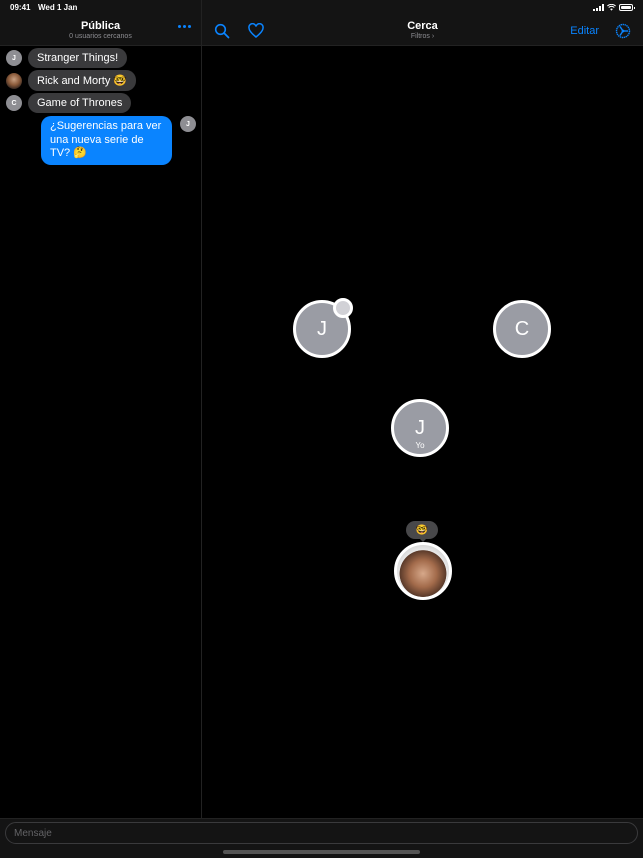  Describe the element at coordinates (179, 26) in the screenshot. I see `ellipsis-icon` at that location.